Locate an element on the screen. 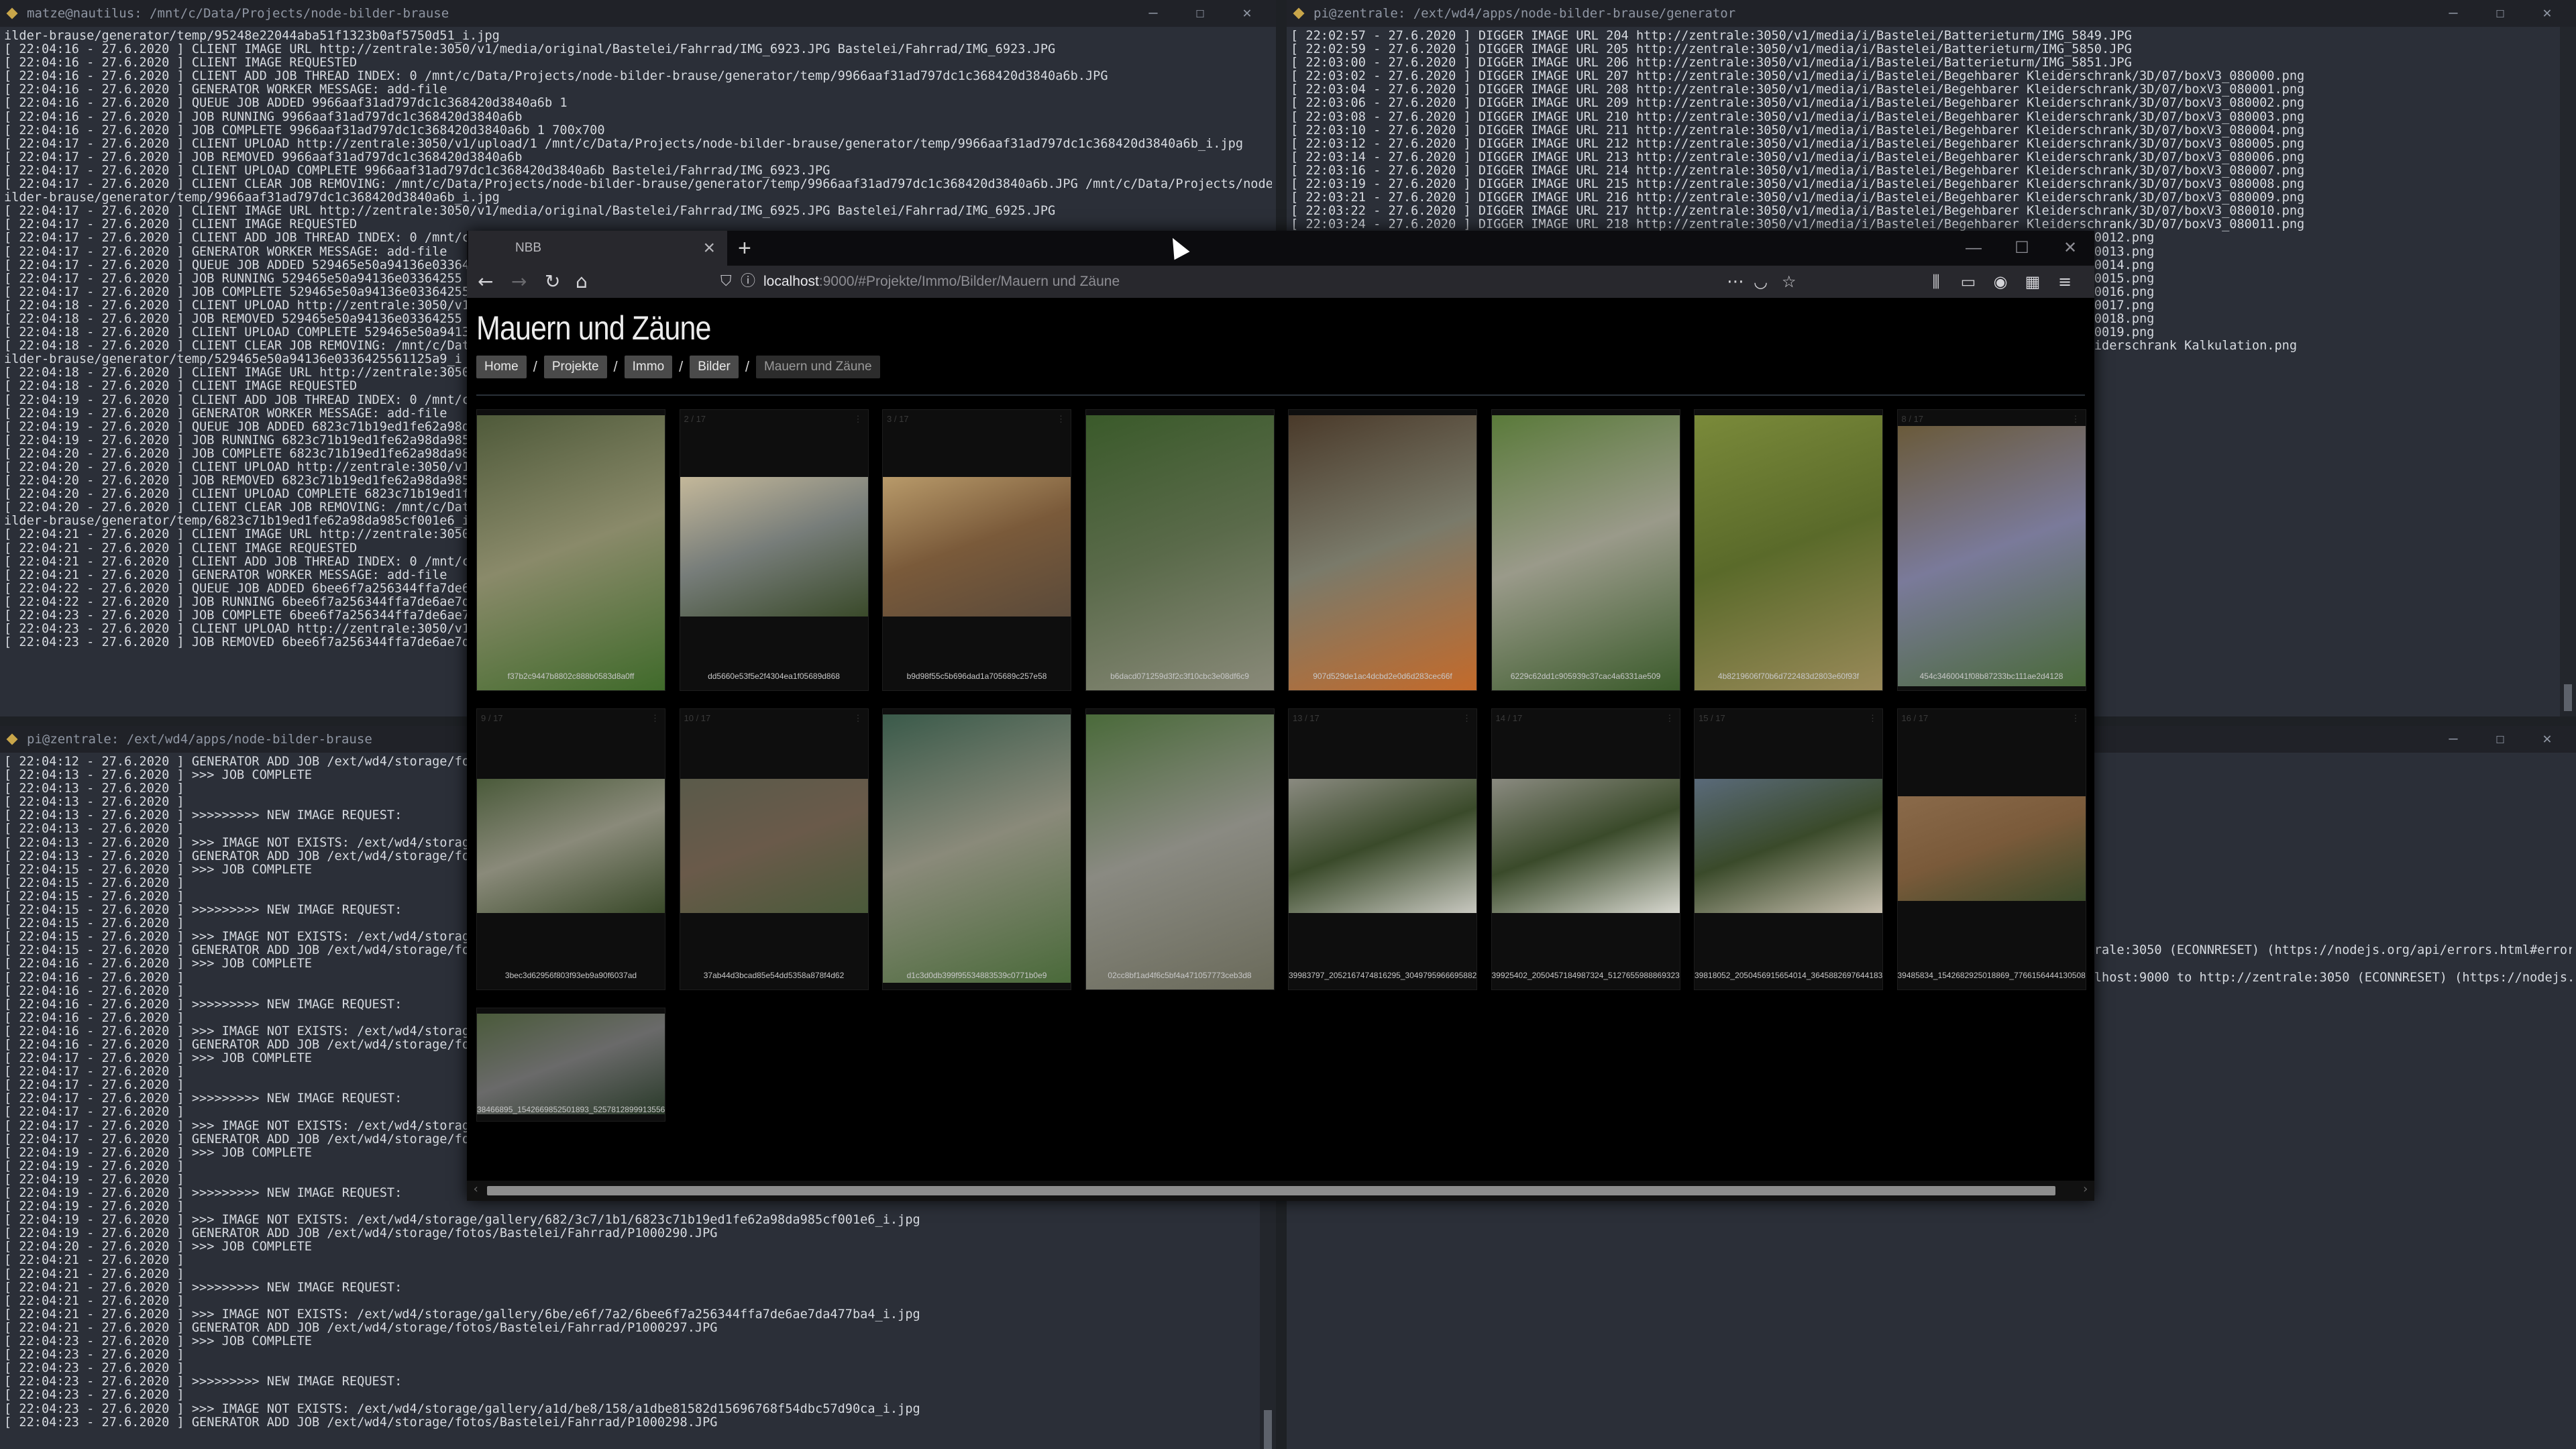 The image size is (2576, 1449). gallery-tile: 10 / 17 ⋮ 37ab44d3bcad85e54dd5358a878f4d62 is located at coordinates (774, 849).